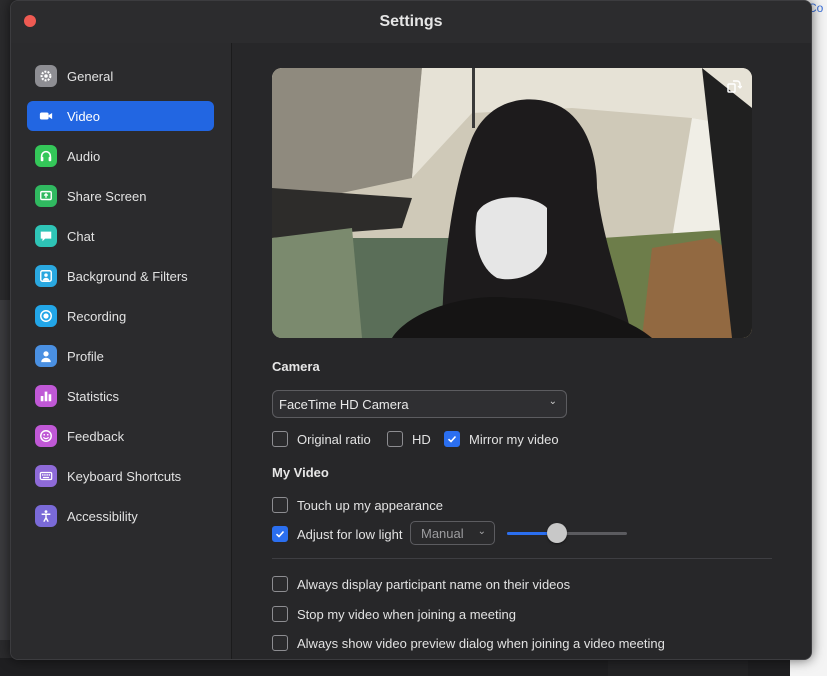  I want to click on sidebar-item-label: Feedback, so click(96, 436).